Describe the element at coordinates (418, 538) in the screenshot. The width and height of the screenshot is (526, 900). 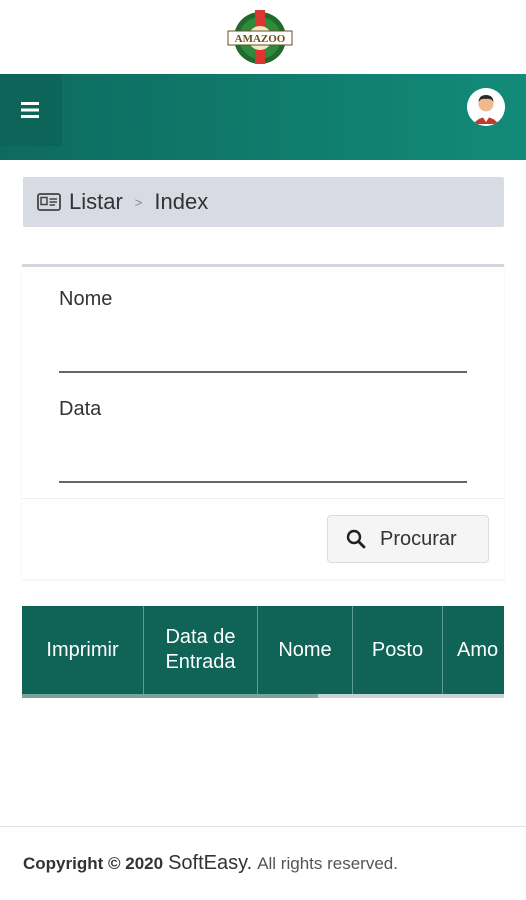
I see `search-button-label: Procurar` at that location.